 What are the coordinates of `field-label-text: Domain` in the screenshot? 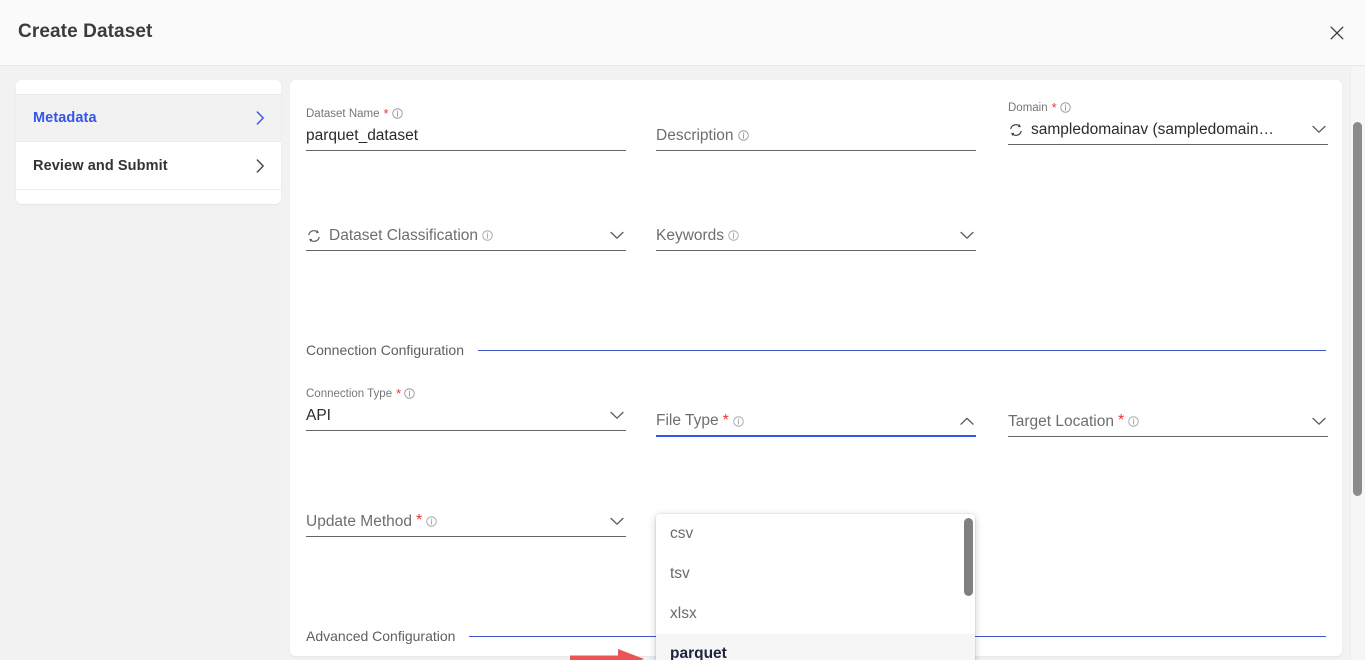 It's located at (1028, 107).